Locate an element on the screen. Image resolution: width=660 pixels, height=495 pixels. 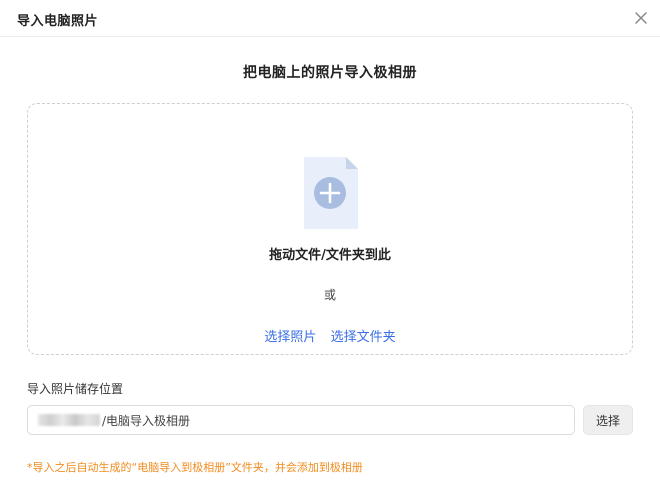
or-separator: 或 is located at coordinates (329, 295).